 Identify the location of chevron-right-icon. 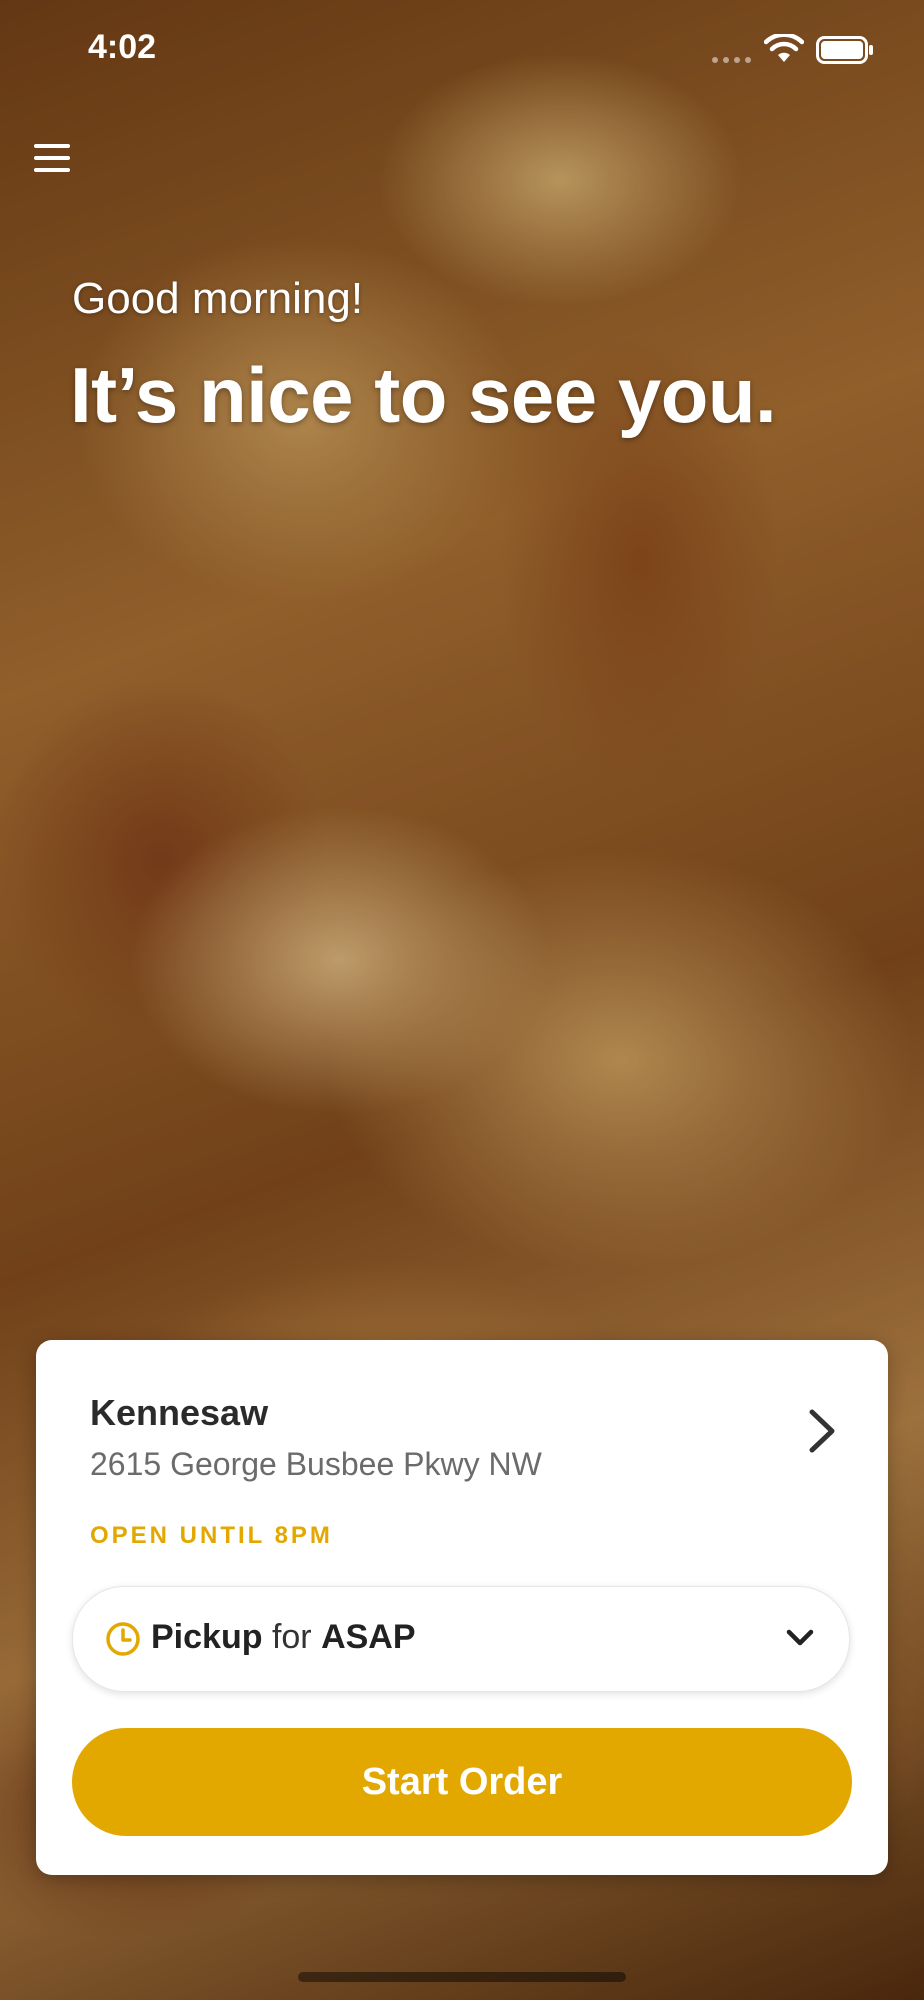
(822, 1431).